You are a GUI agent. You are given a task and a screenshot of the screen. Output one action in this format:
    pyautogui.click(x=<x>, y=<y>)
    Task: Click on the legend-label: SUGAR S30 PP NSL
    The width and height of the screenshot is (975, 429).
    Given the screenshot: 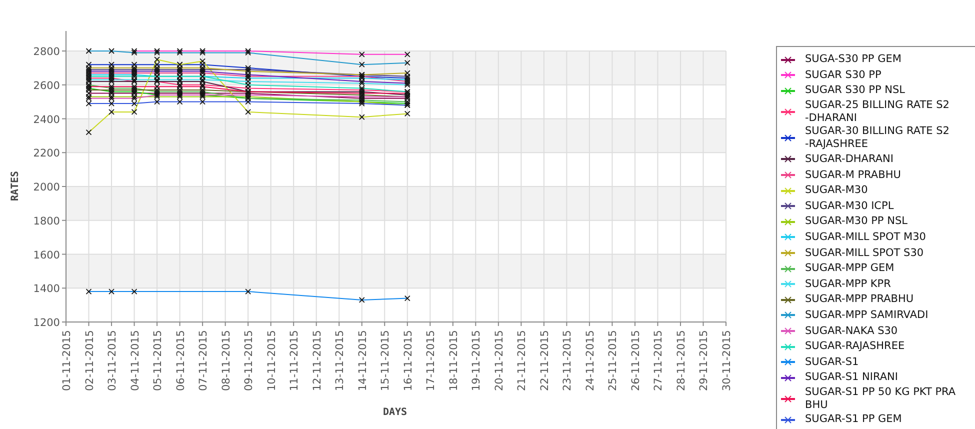 What is the action you would take?
    pyautogui.click(x=855, y=91)
    